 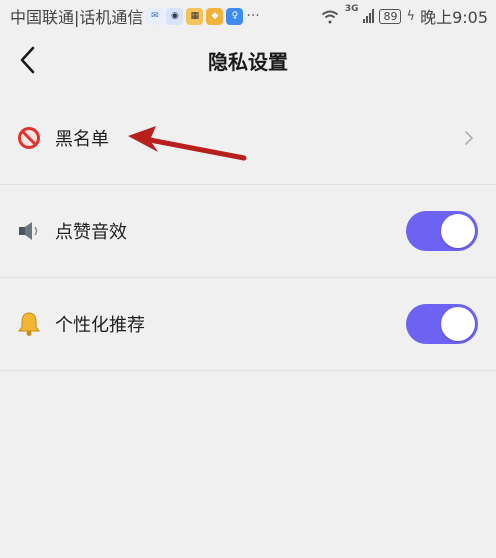 What do you see at coordinates (215, 16) in the screenshot?
I see `yellow-app-icon: ◆` at bounding box center [215, 16].